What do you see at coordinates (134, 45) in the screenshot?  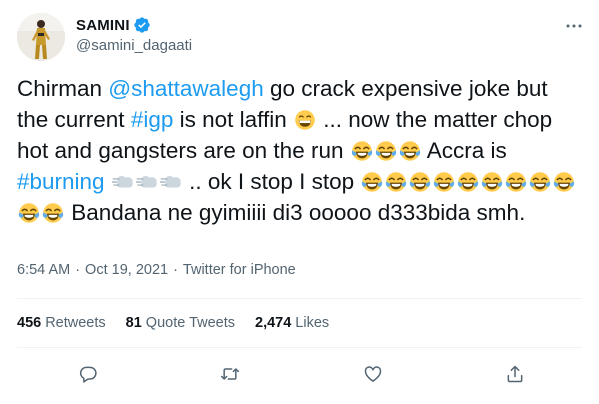 I see `user-handle: @samini_dagaati` at bounding box center [134, 45].